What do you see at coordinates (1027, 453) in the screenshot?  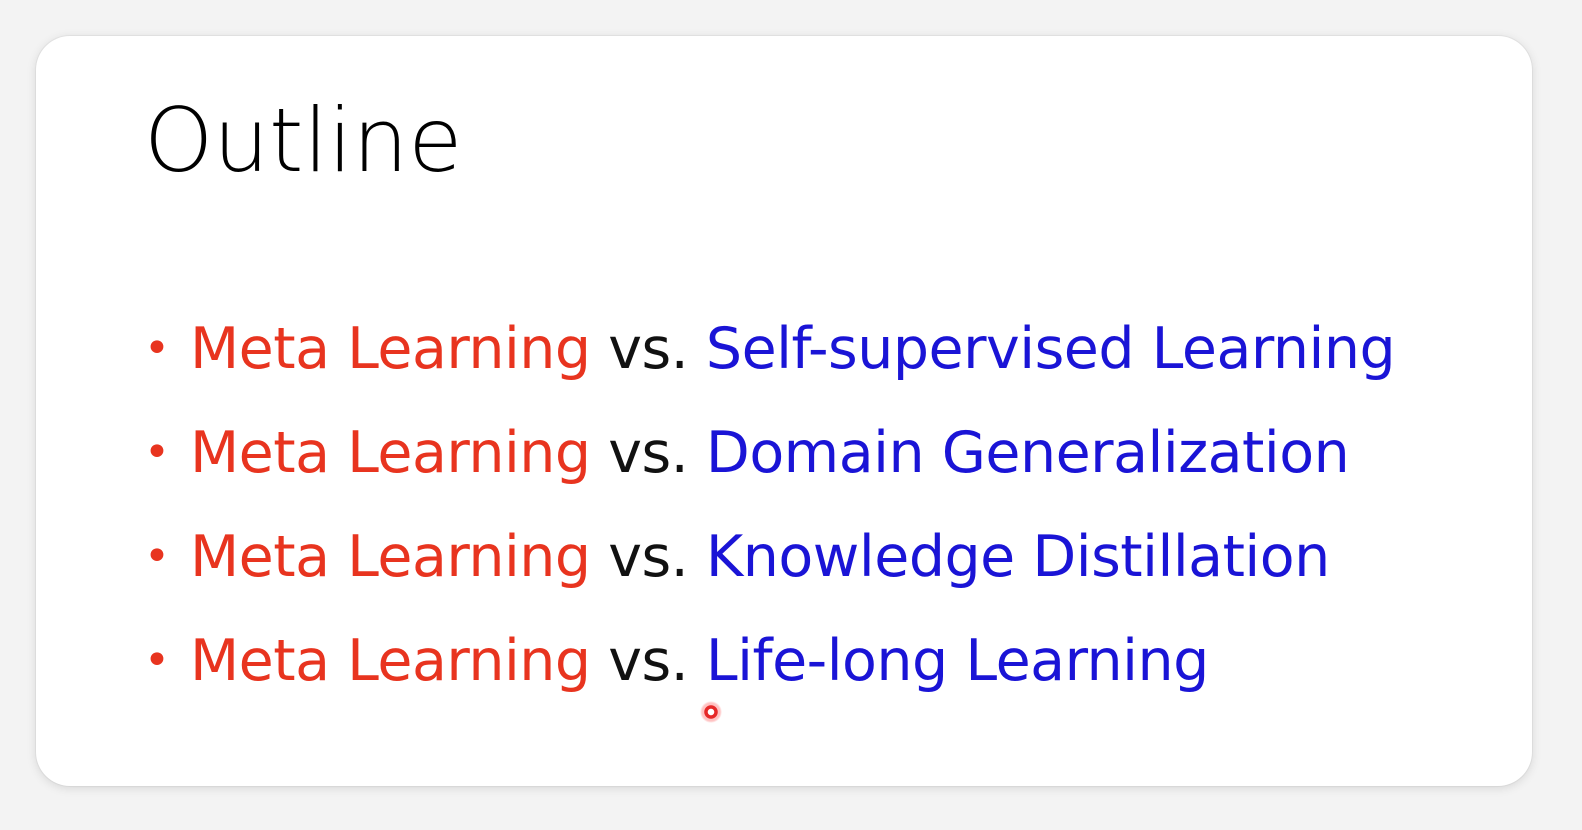 I see `right-term: Domain Generalization` at bounding box center [1027, 453].